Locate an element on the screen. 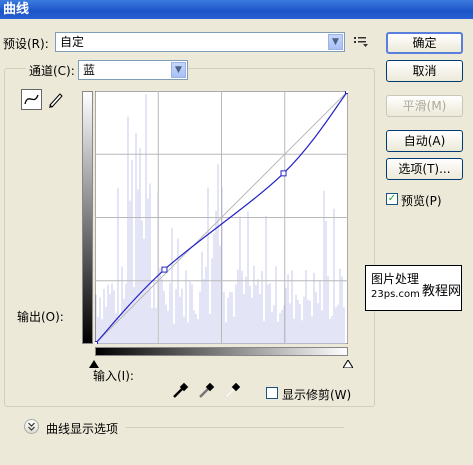 The image size is (473, 465). show-clipping-label: 显示修剪(W) is located at coordinates (317, 395).